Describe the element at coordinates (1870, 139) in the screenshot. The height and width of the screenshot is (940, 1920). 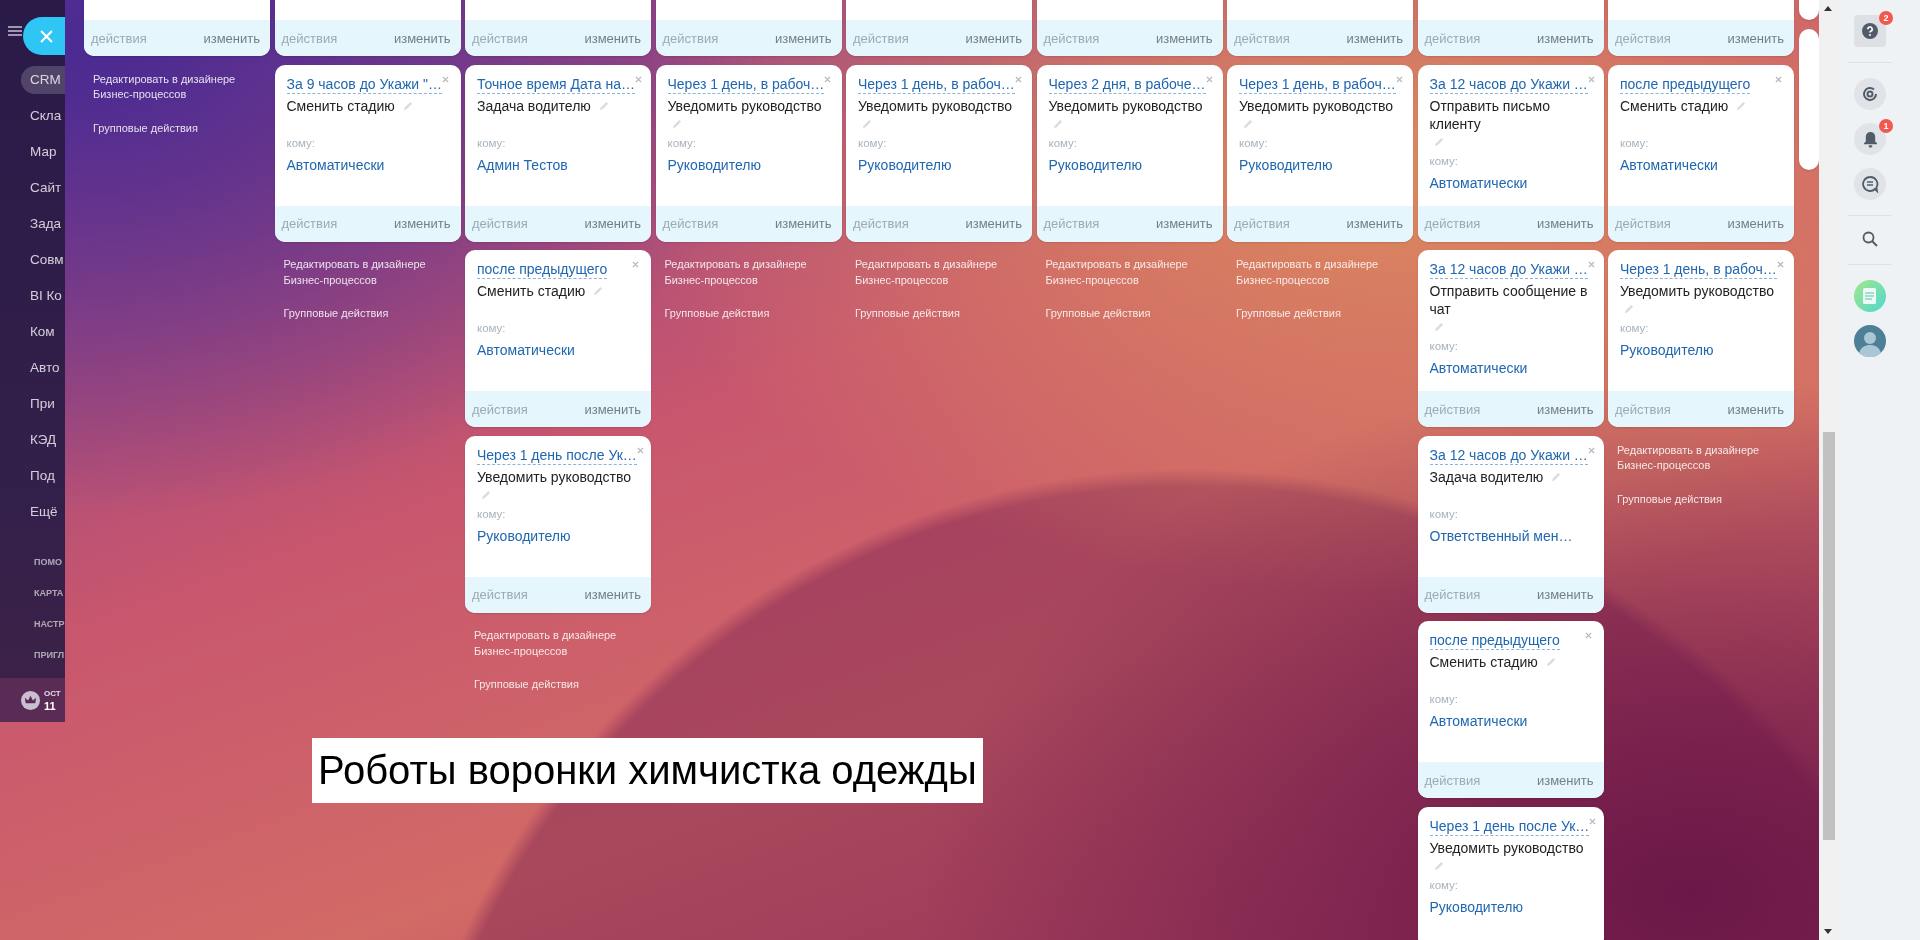
I see `notifications-button` at that location.